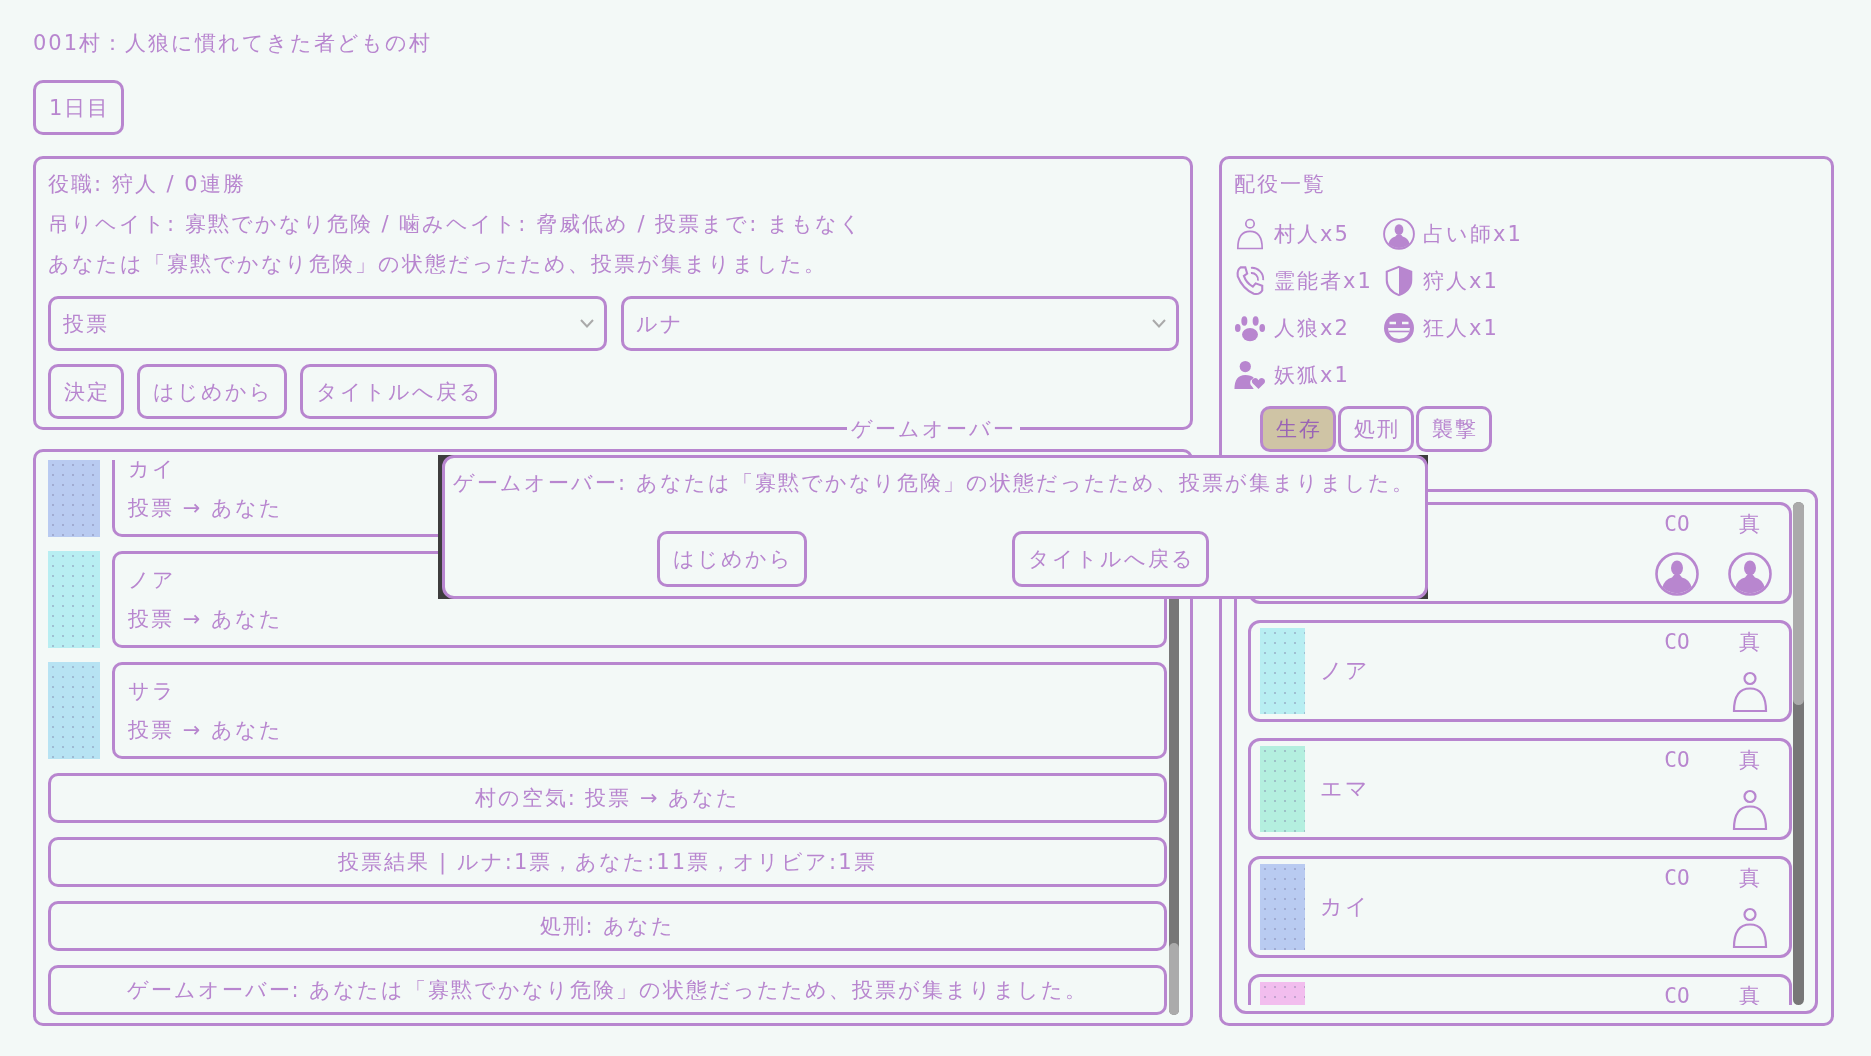 The width and height of the screenshot is (1871, 1056). Describe the element at coordinates (79, 107) in the screenshot. I see `day-button: 1日目` at that location.